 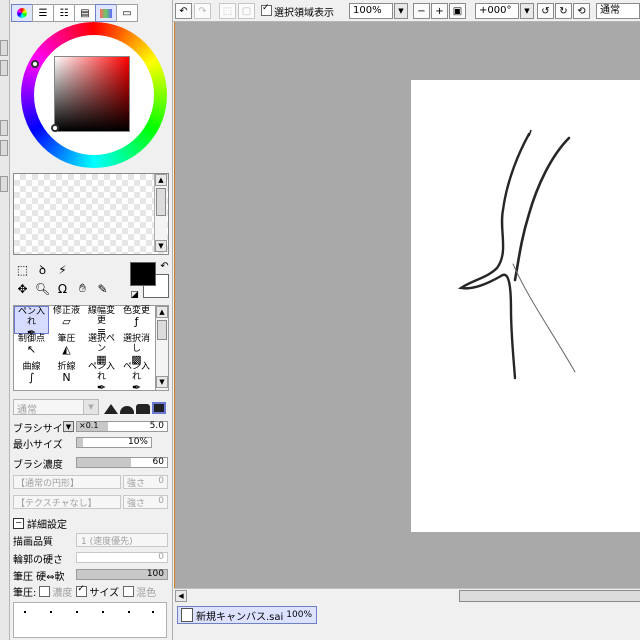 I want to click on foreground-color-swatch, so click(x=143, y=274).